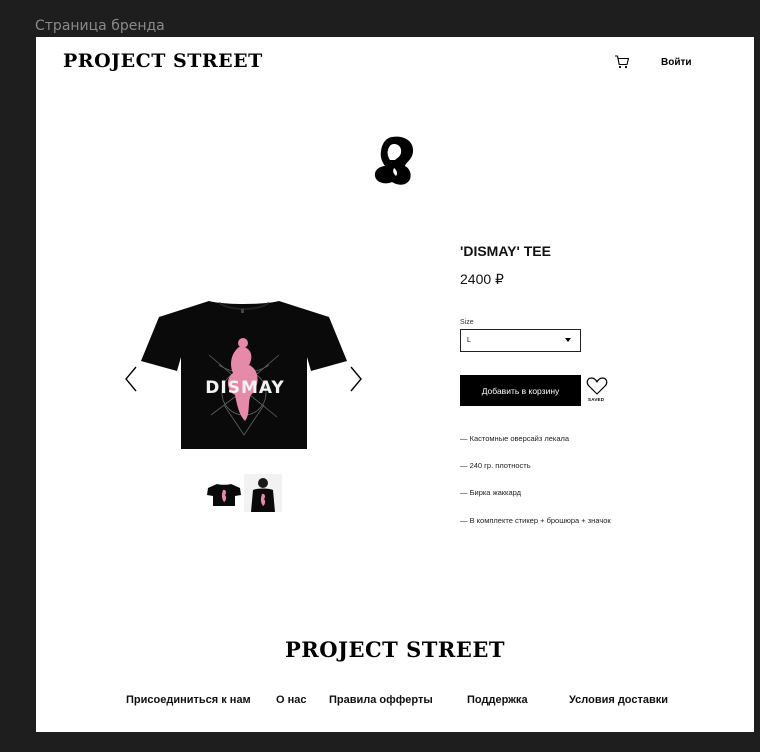 This screenshot has height=752, width=760. I want to click on thumbnail-model, so click(263, 493).